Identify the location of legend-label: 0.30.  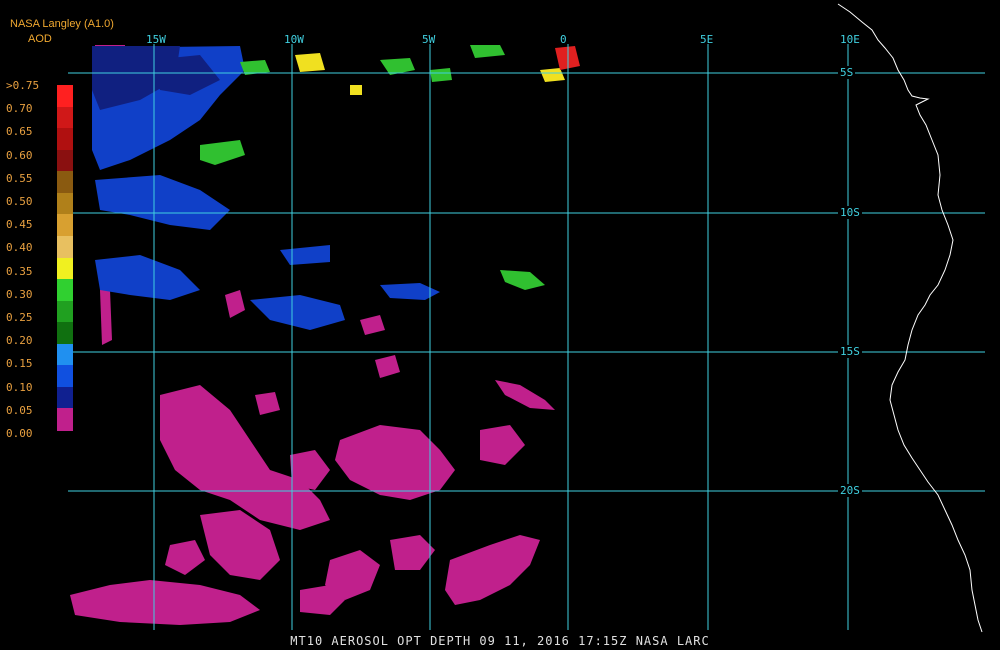
(19, 294).